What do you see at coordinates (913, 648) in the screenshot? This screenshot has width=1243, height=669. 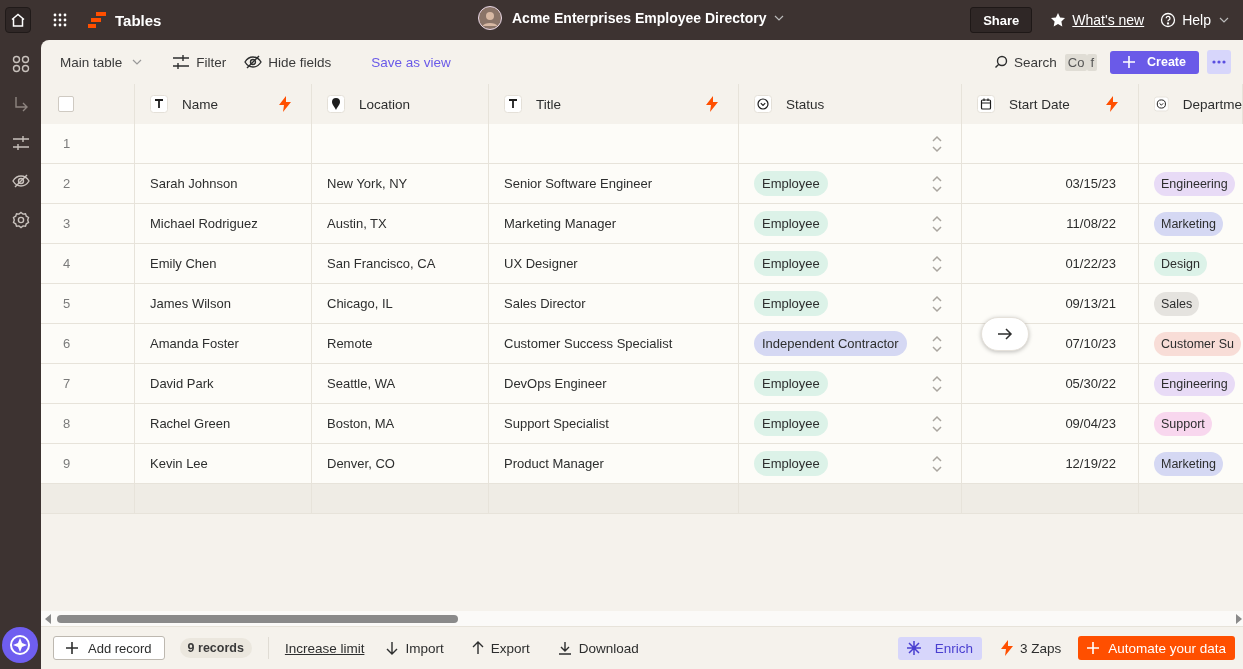 I see `sparkle-icon` at bounding box center [913, 648].